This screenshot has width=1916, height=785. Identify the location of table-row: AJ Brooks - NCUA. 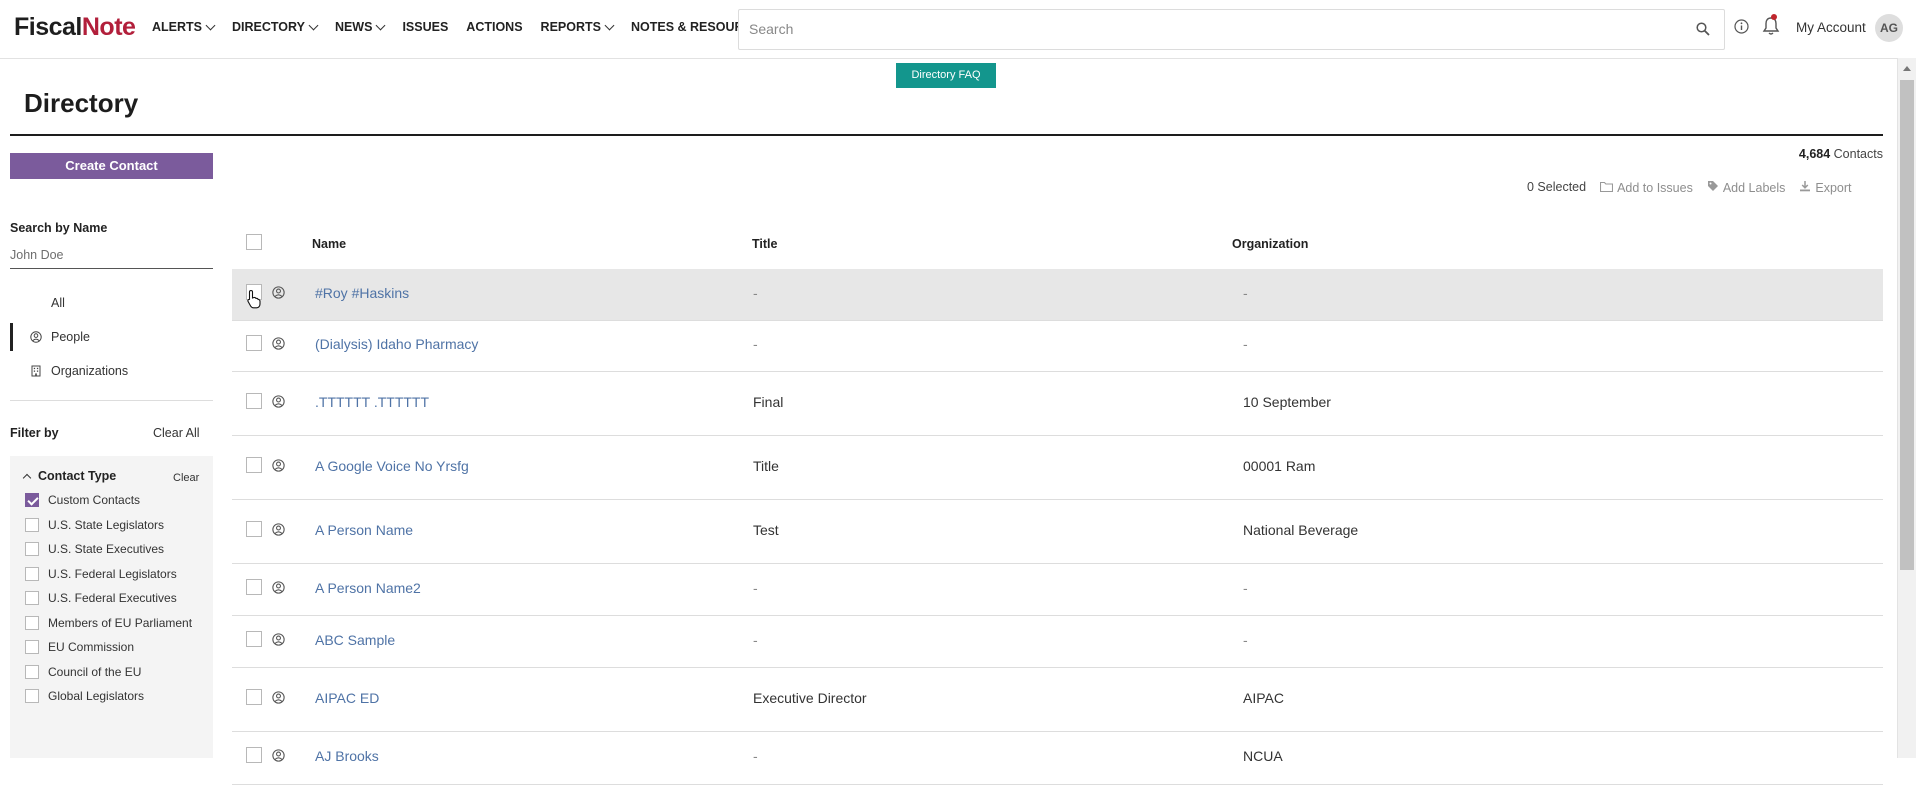
(1057, 758).